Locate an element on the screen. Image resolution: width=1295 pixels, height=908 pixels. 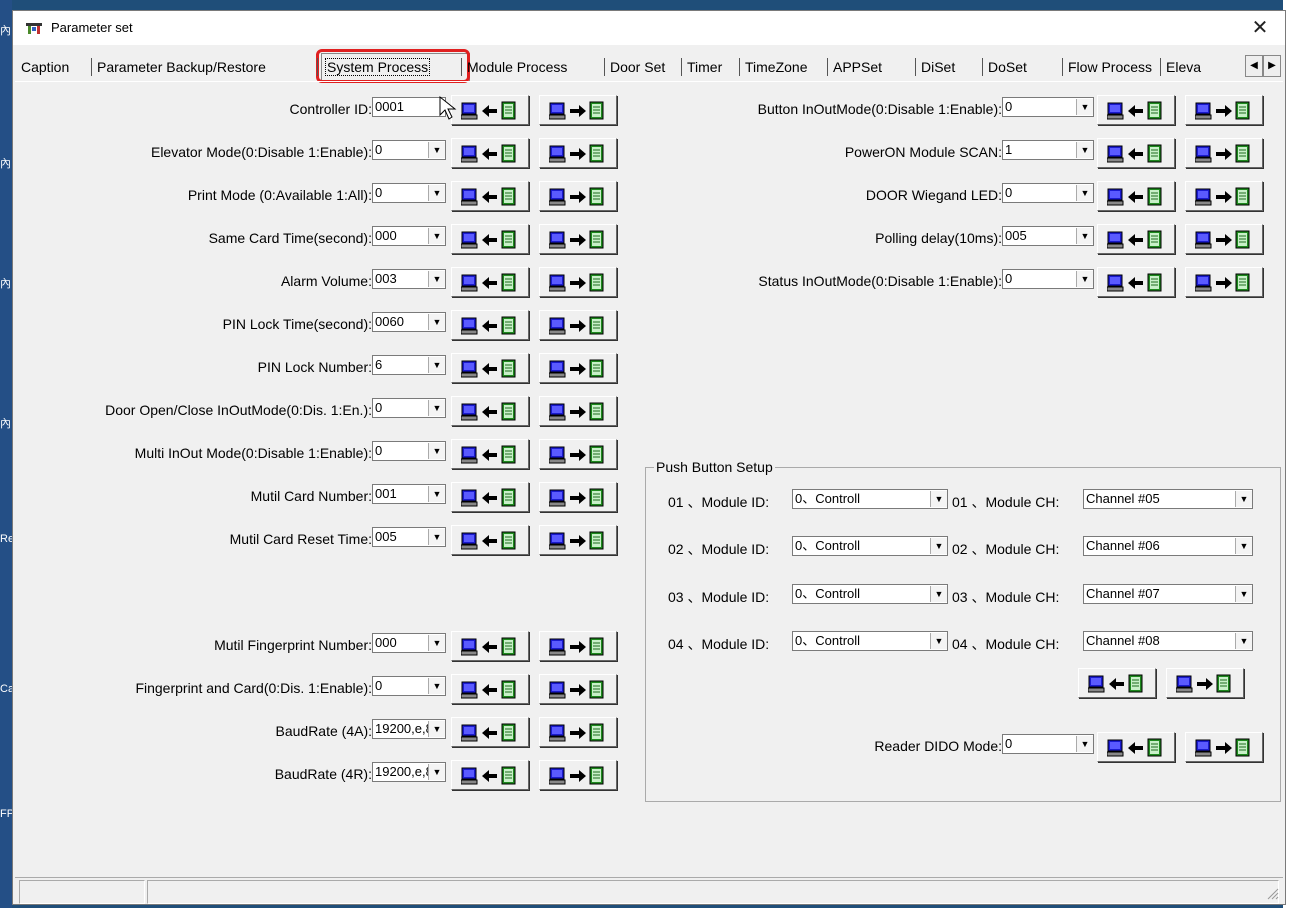
resize-grip-icon is located at coordinates (1272, 893).